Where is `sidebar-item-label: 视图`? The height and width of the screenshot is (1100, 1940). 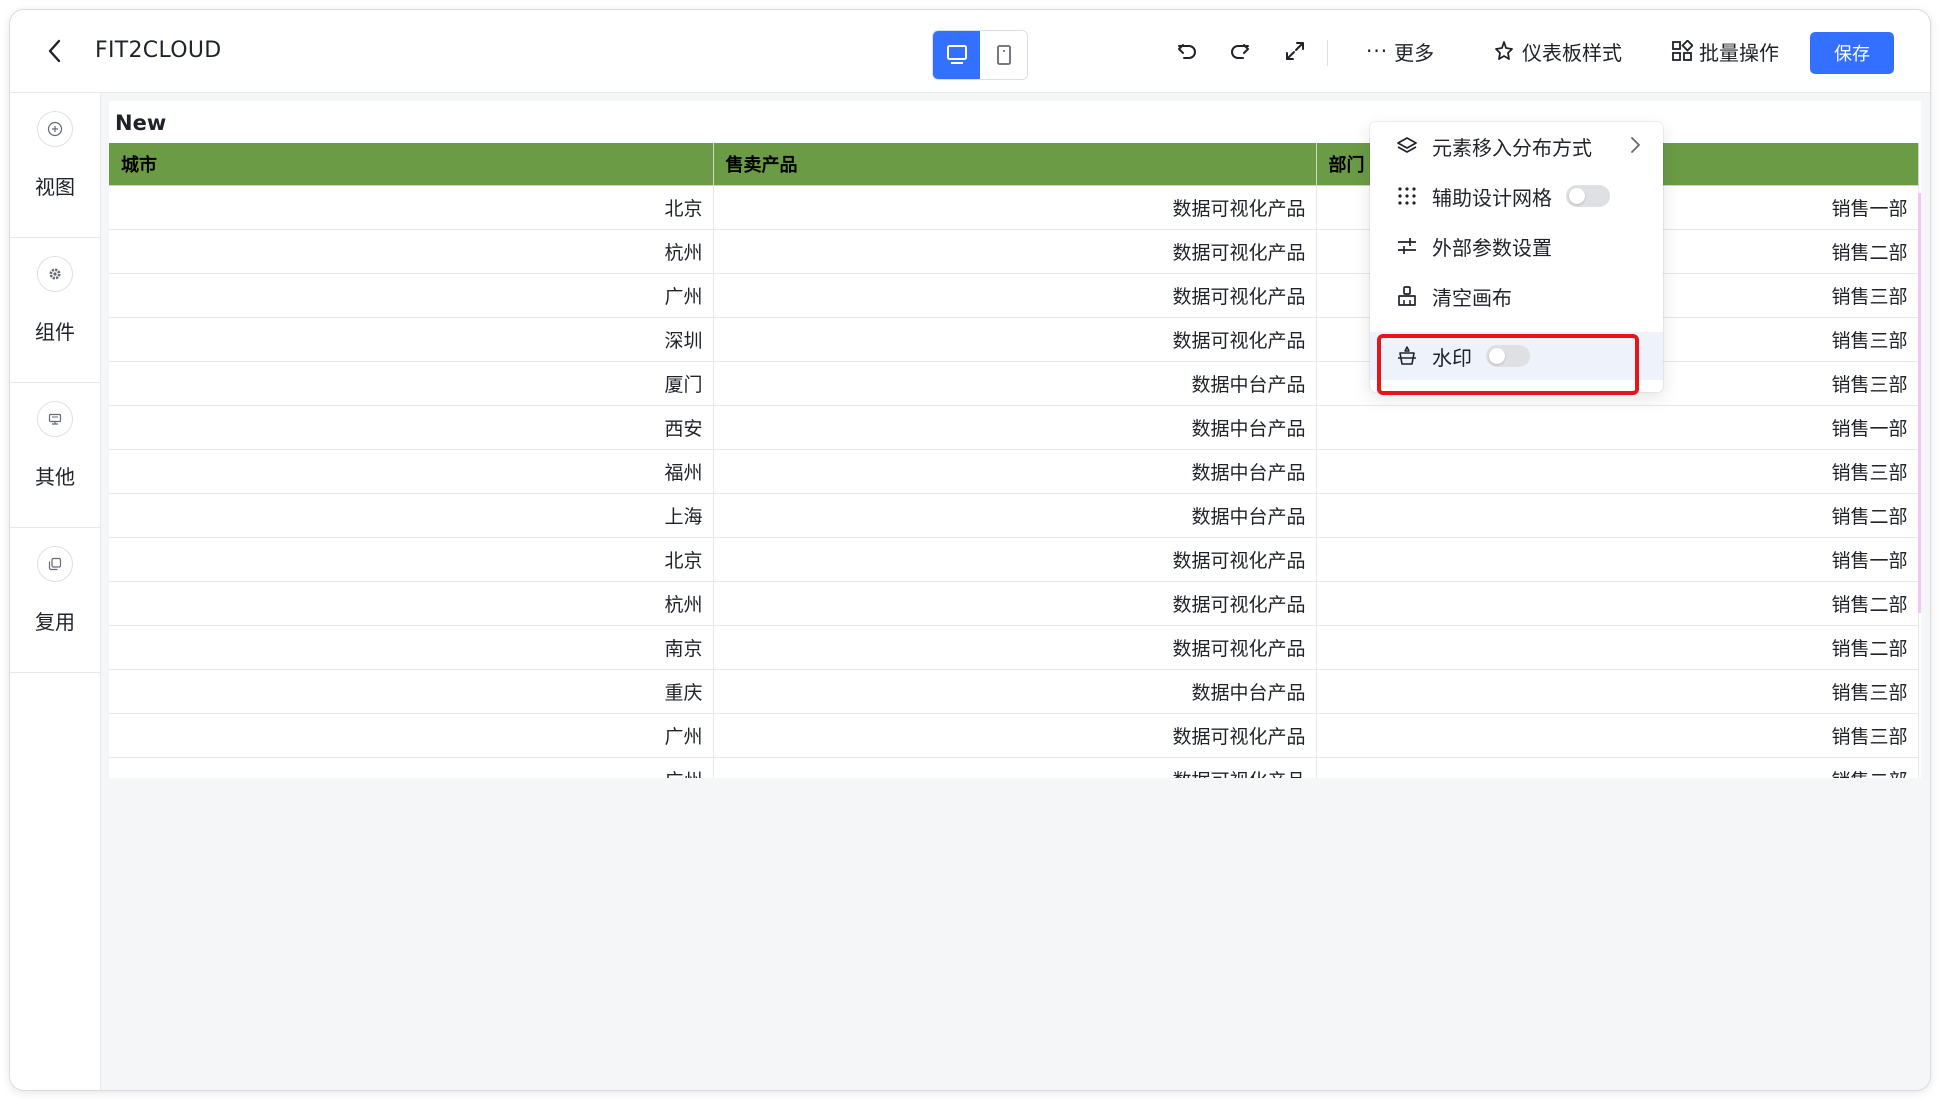
sidebar-item-label: 视图 is located at coordinates (55, 187).